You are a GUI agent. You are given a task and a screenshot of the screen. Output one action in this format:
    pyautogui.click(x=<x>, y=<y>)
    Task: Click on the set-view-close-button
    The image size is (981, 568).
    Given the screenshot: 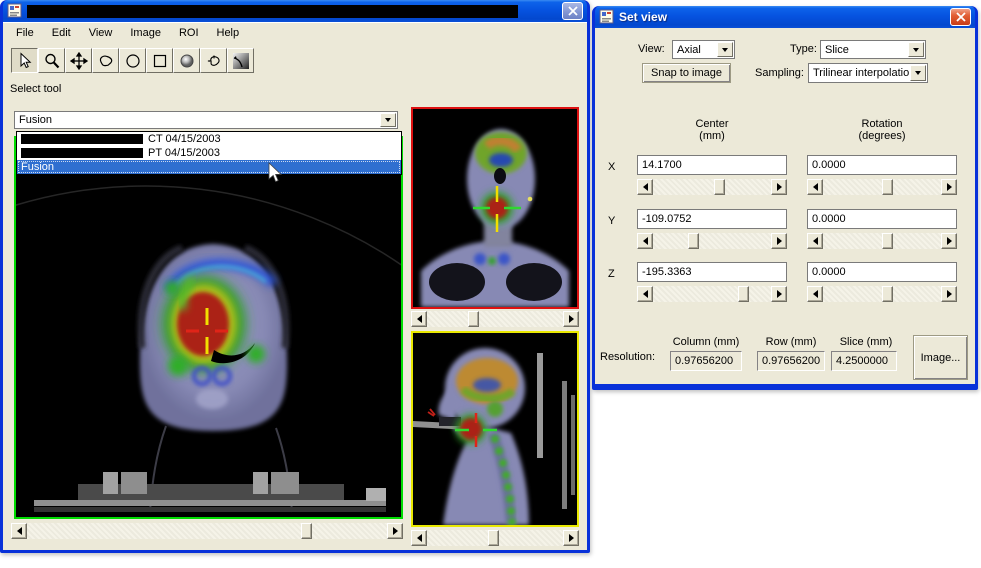 What is the action you would take?
    pyautogui.click(x=960, y=17)
    